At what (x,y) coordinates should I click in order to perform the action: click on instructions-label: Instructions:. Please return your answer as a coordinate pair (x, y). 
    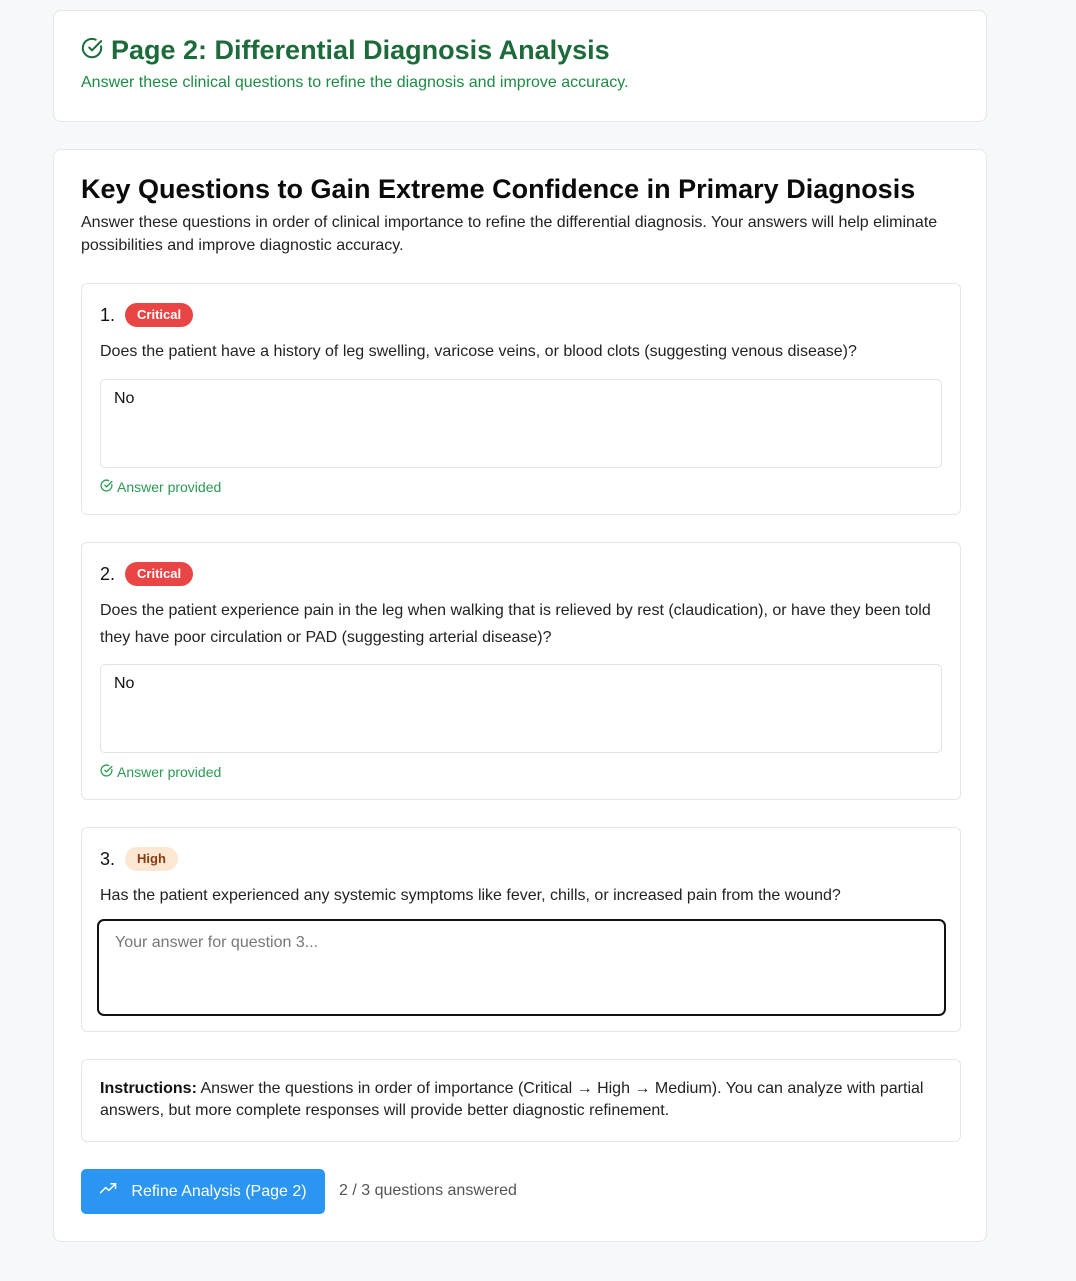
    Looking at the image, I should click on (148, 1088).